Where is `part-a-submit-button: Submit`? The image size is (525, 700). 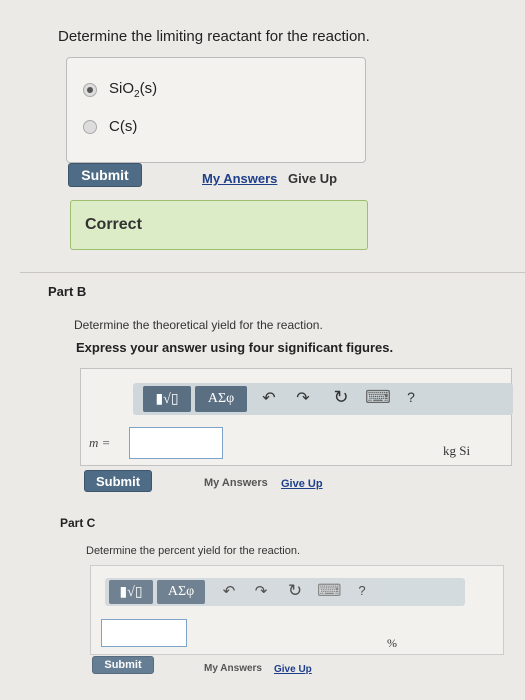
part-a-submit-button: Submit is located at coordinates (105, 175).